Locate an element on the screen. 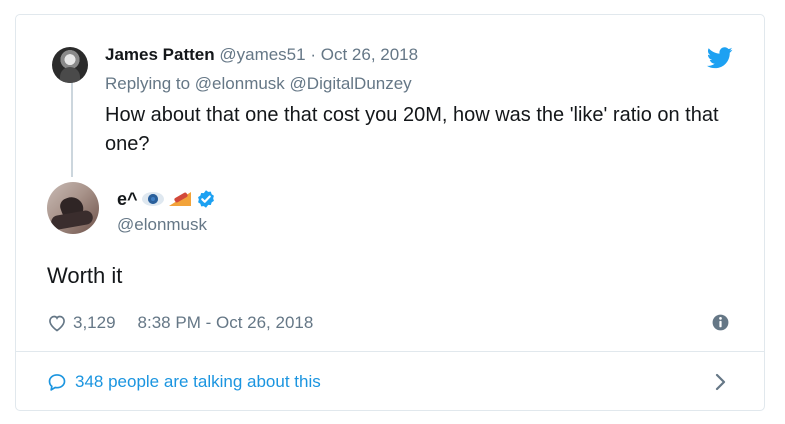  replying-to-label: Replying to is located at coordinates (148, 83).